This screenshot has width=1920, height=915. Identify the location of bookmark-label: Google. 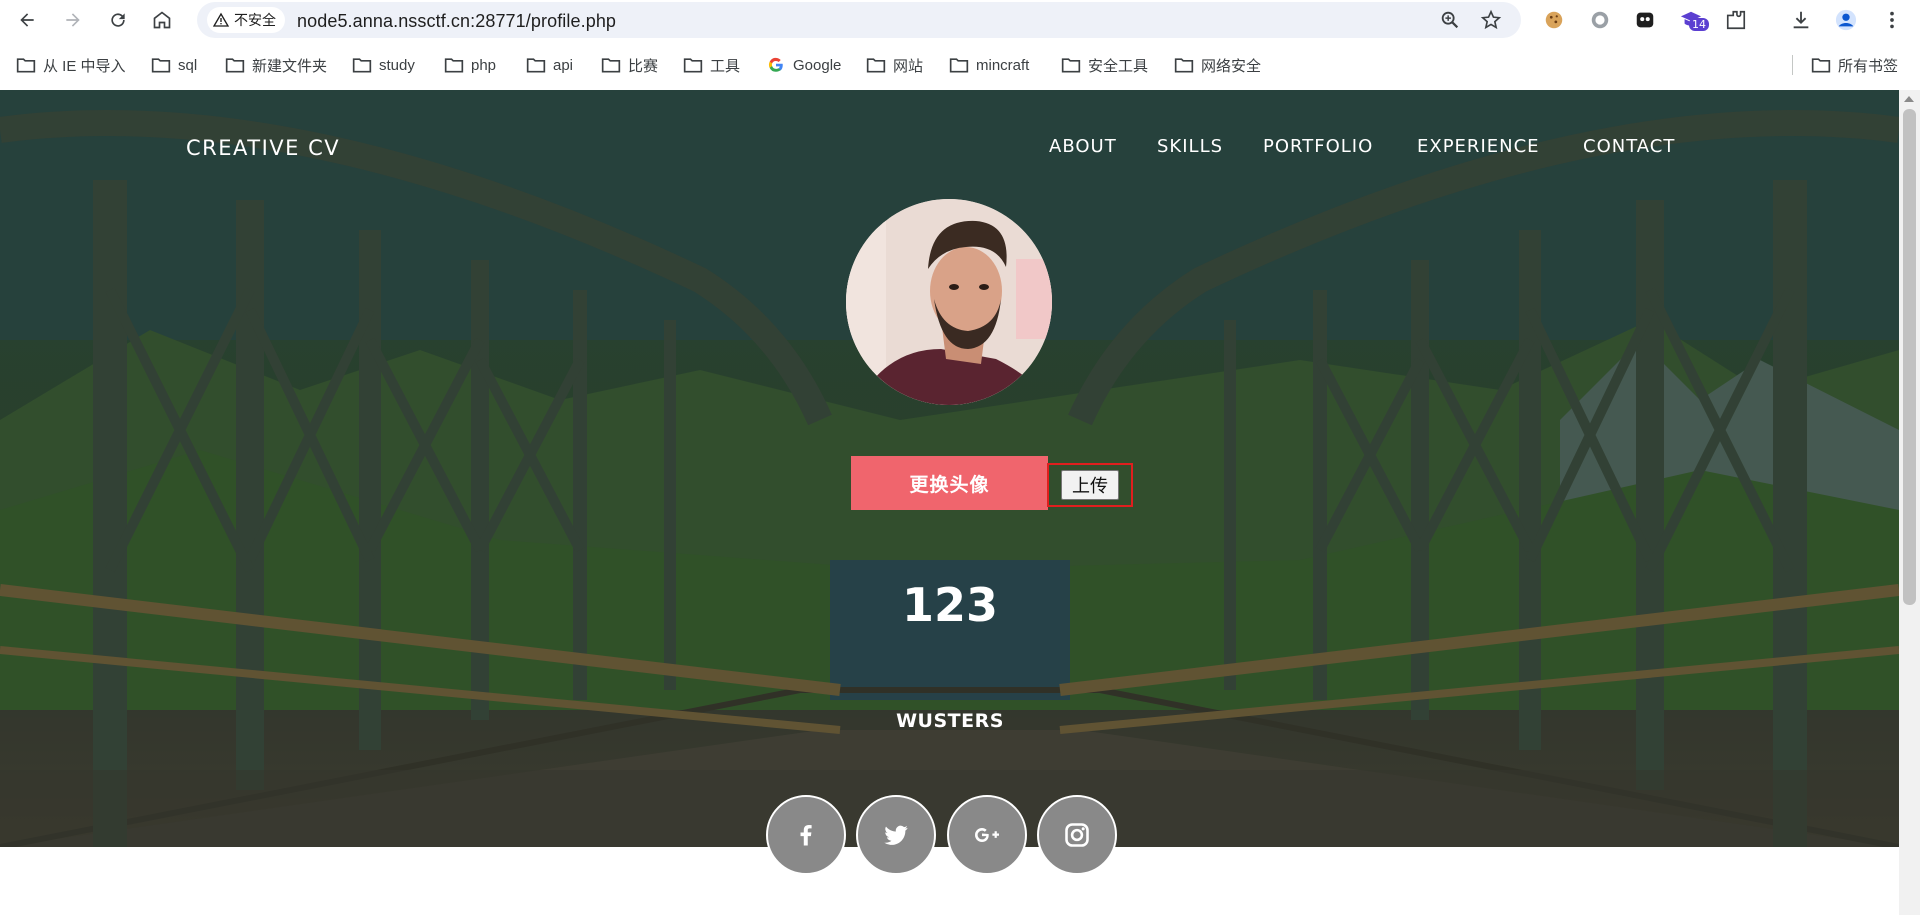
(817, 65).